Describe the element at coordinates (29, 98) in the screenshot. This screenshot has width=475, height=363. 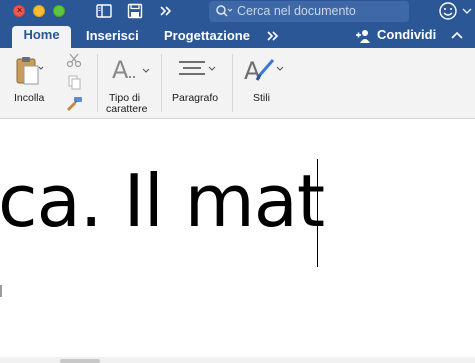
I see `paste-label: Incolla` at that location.